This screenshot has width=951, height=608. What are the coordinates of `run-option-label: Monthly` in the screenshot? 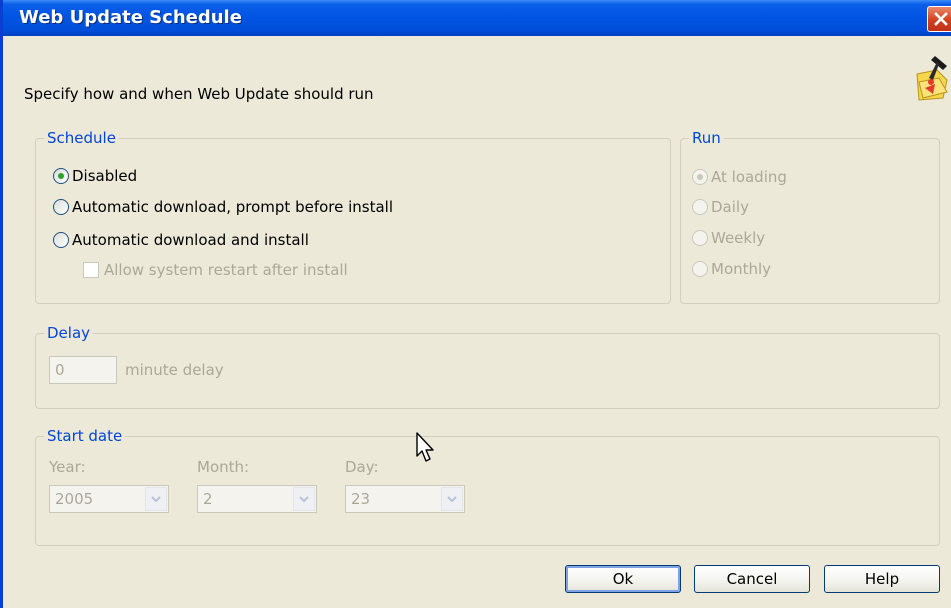 It's located at (741, 269).